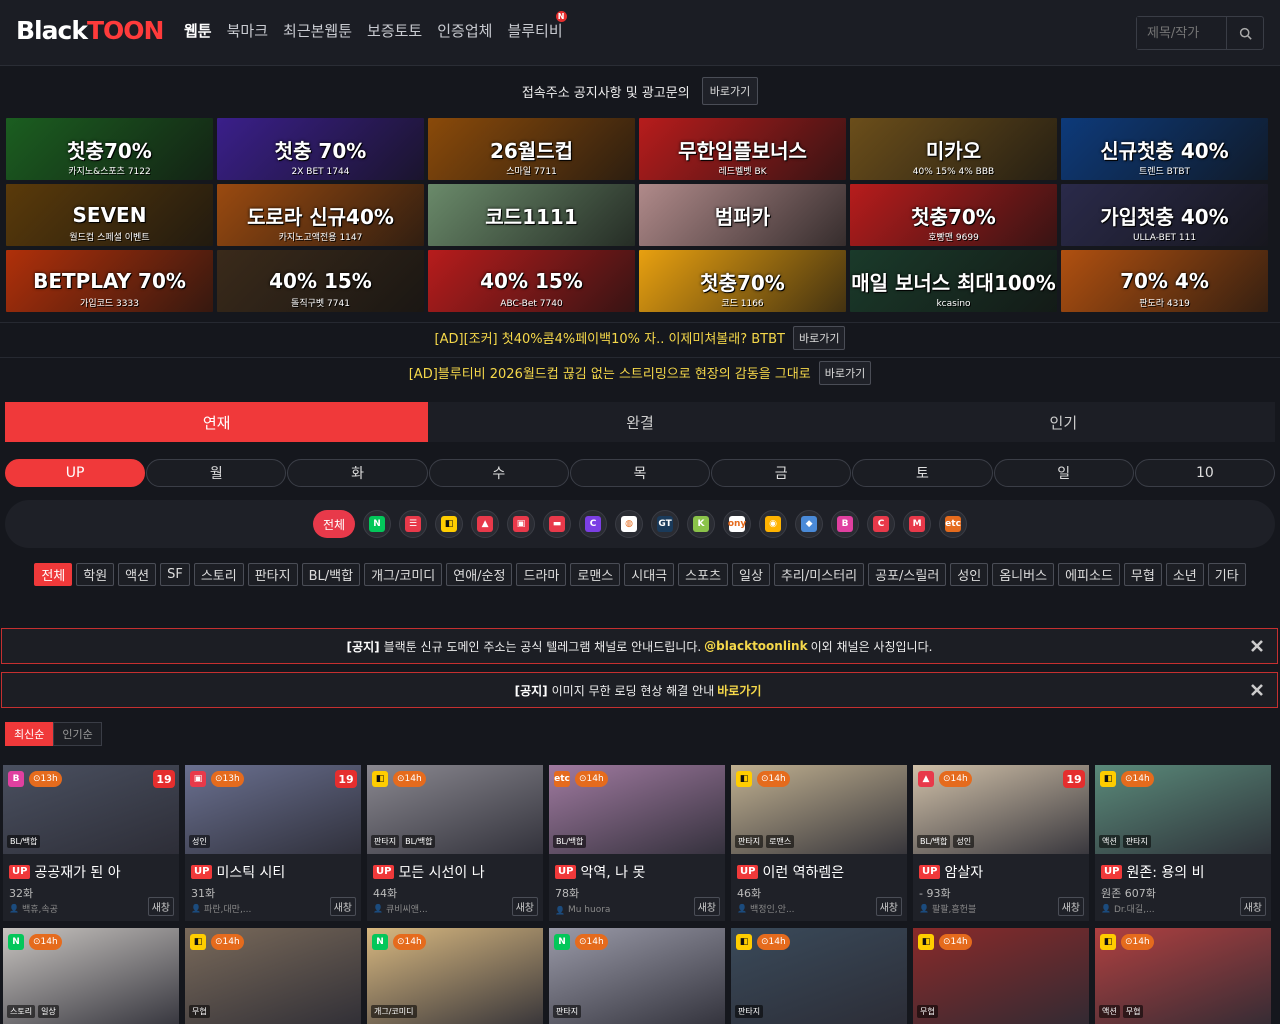 Image resolution: width=1280 pixels, height=1024 pixels. I want to click on platform-button: ony, so click(737, 524).